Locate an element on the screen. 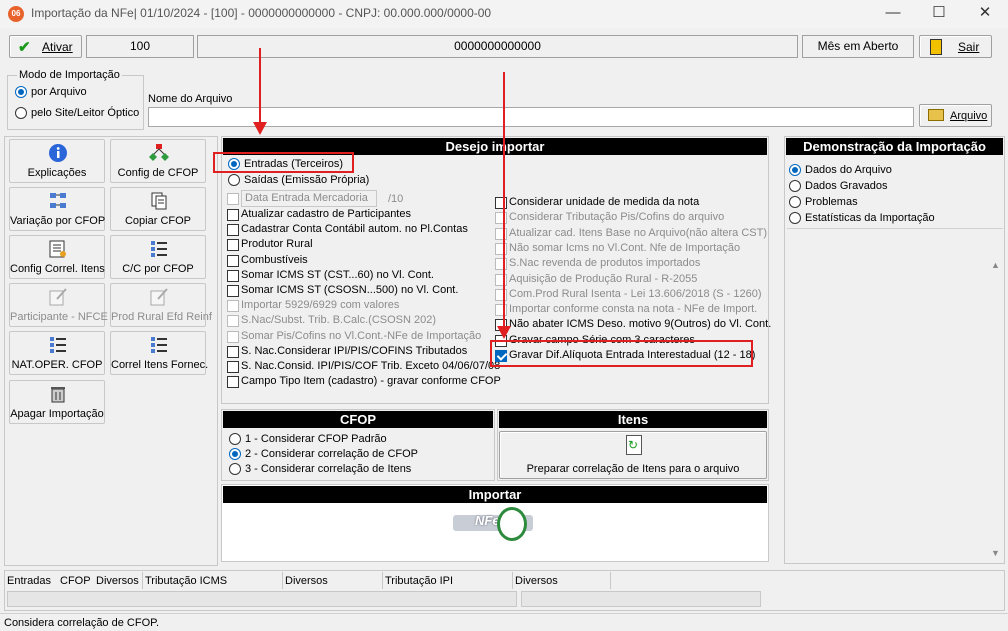  sair-label: Sair is located at coordinates (969, 47).